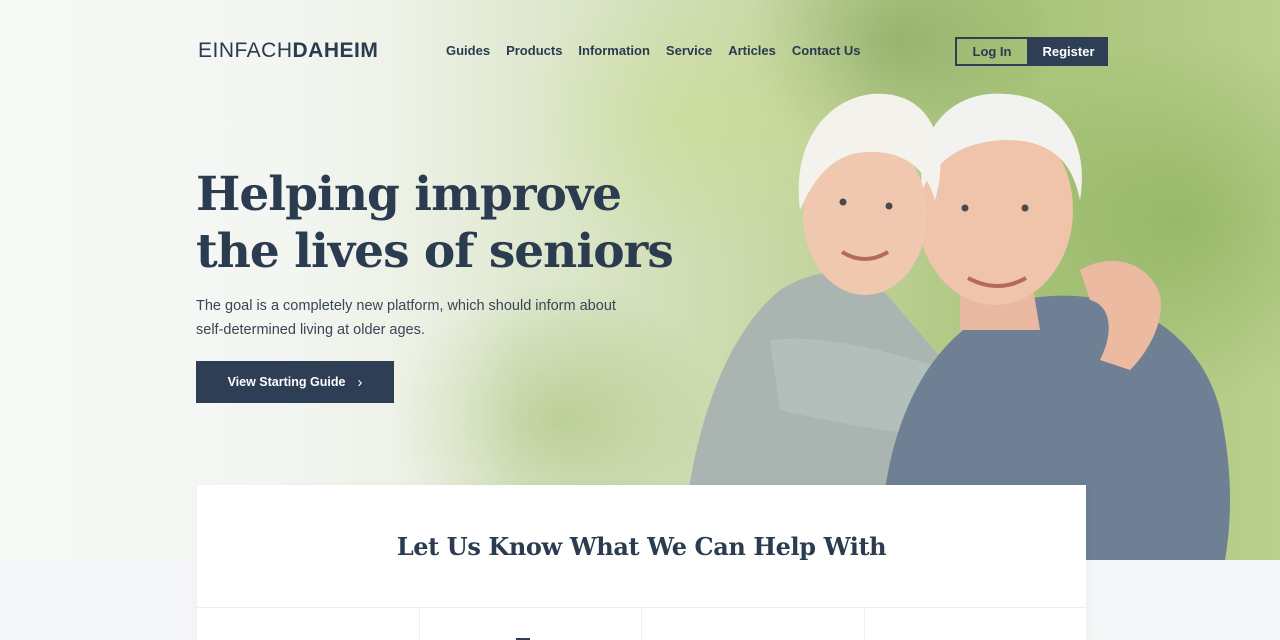 The height and width of the screenshot is (640, 1280). Describe the element at coordinates (689, 50) in the screenshot. I see `nav-service: Service` at that location.